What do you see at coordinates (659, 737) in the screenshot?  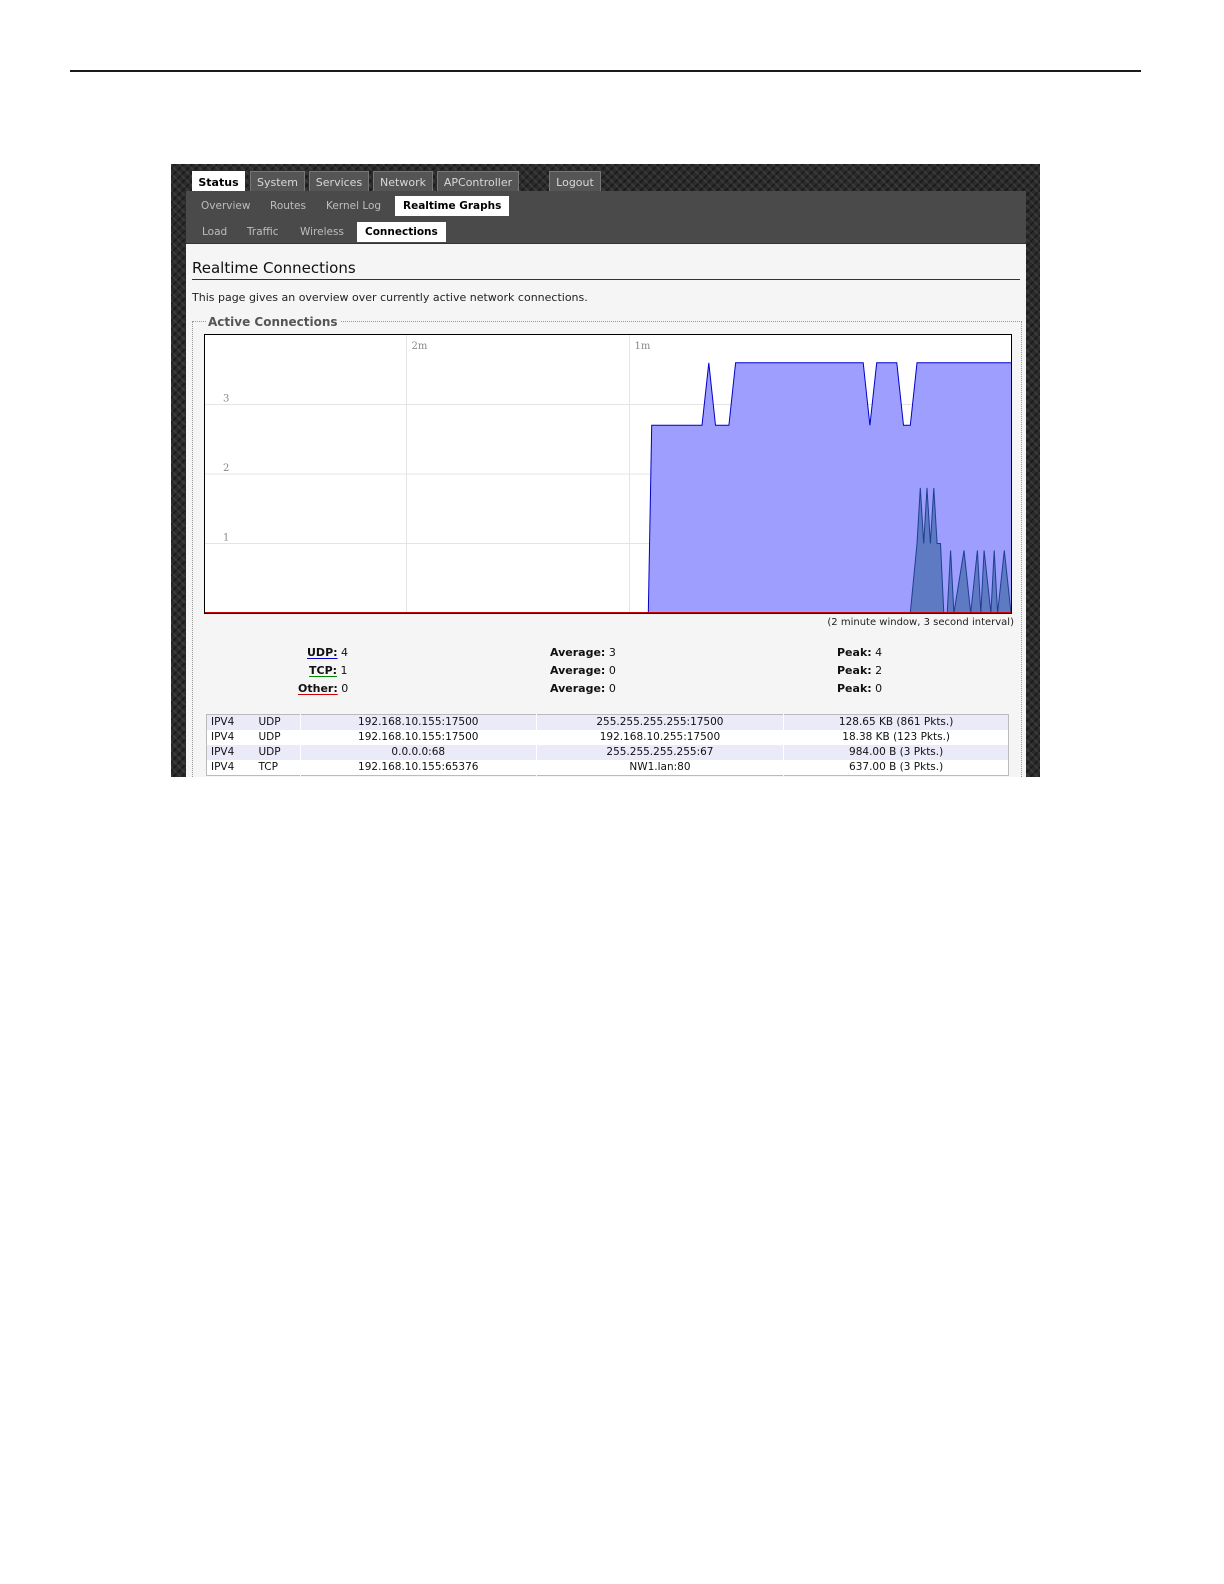 I see `cell-destination: 192.168.10.255:17500` at bounding box center [659, 737].